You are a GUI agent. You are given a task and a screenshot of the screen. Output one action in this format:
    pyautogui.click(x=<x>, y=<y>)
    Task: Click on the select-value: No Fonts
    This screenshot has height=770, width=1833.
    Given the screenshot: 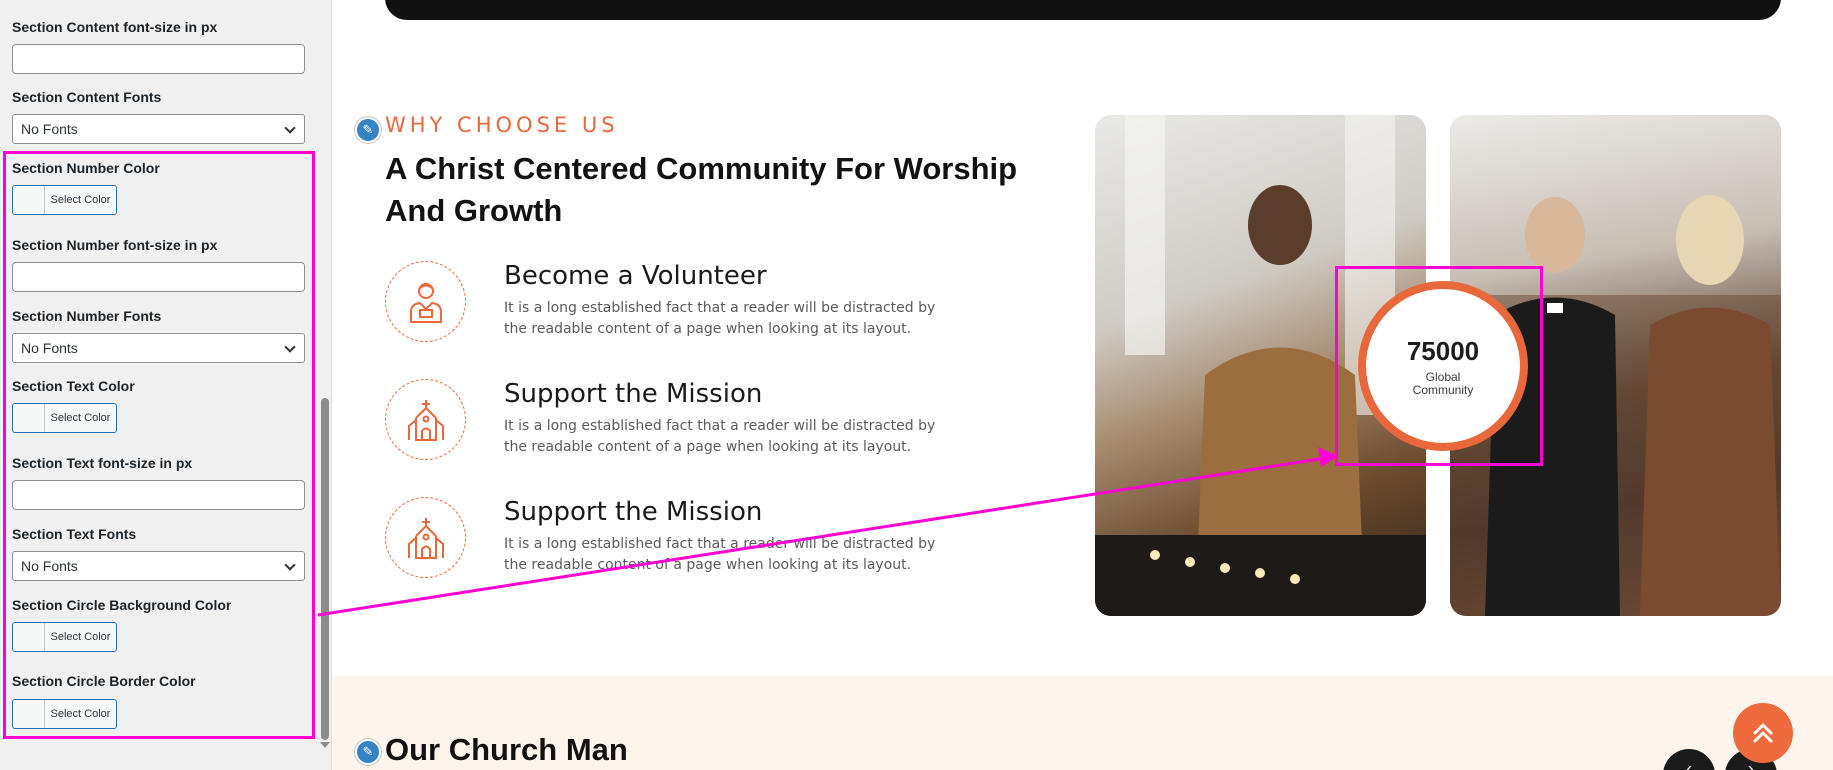 What is the action you would take?
    pyautogui.click(x=49, y=129)
    